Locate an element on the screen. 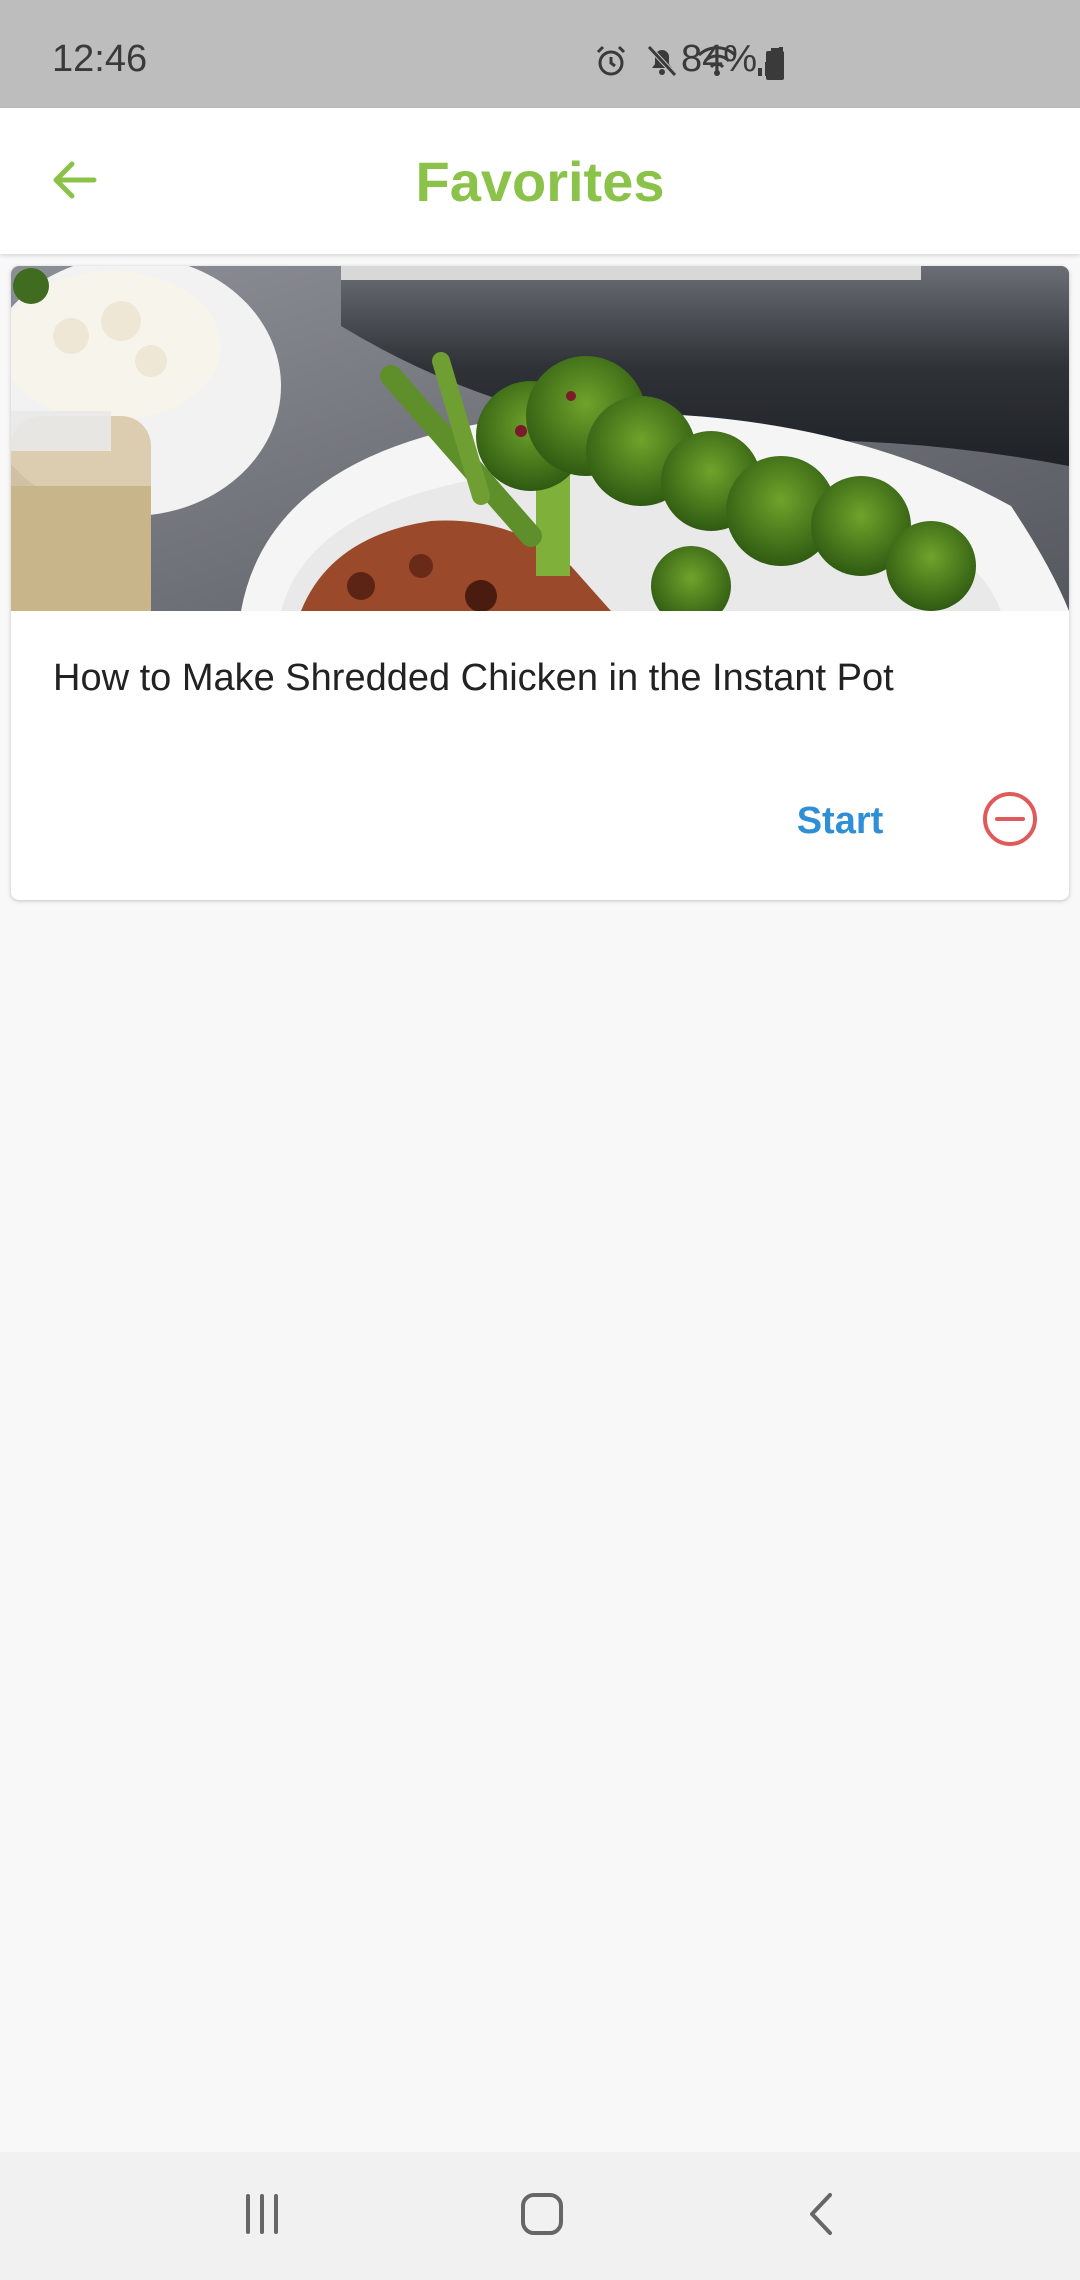 The width and height of the screenshot is (1080, 2280). system-back-button is located at coordinates (822, 2216).